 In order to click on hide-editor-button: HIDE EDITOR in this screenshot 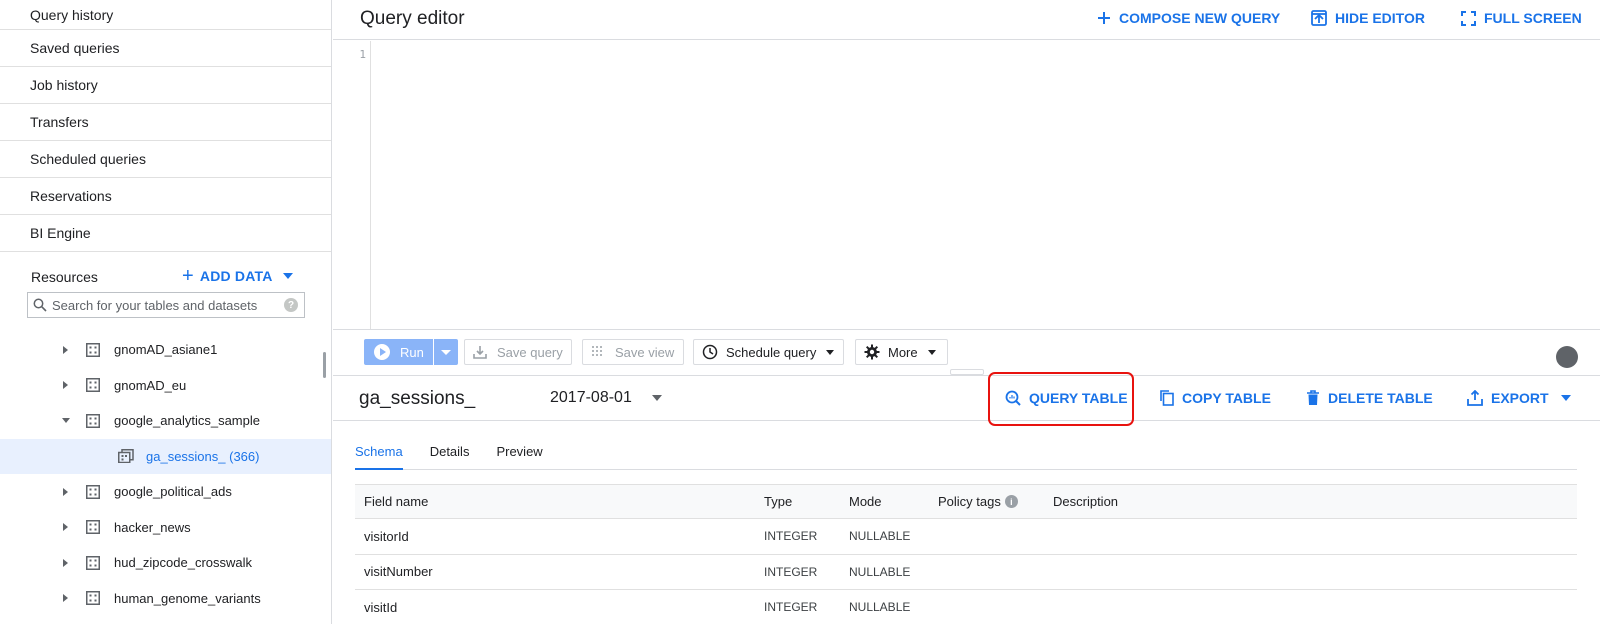, I will do `click(1368, 18)`.